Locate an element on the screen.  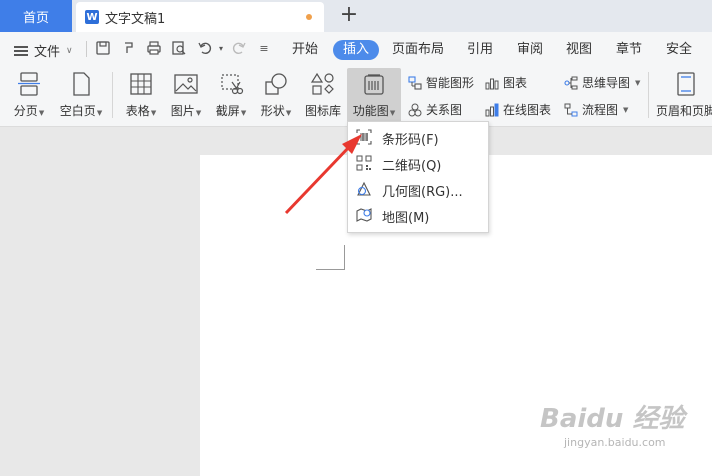
menu-item-qrcode: 二维码(Q) is located at coordinates (418, 163).